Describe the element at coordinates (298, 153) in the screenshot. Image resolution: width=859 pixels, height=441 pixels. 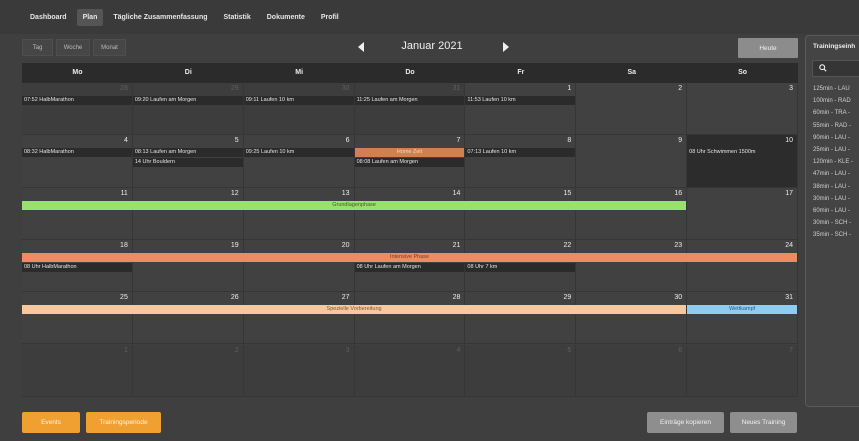
I see `calendar-event: 09:25 Laufen 10 km` at that location.